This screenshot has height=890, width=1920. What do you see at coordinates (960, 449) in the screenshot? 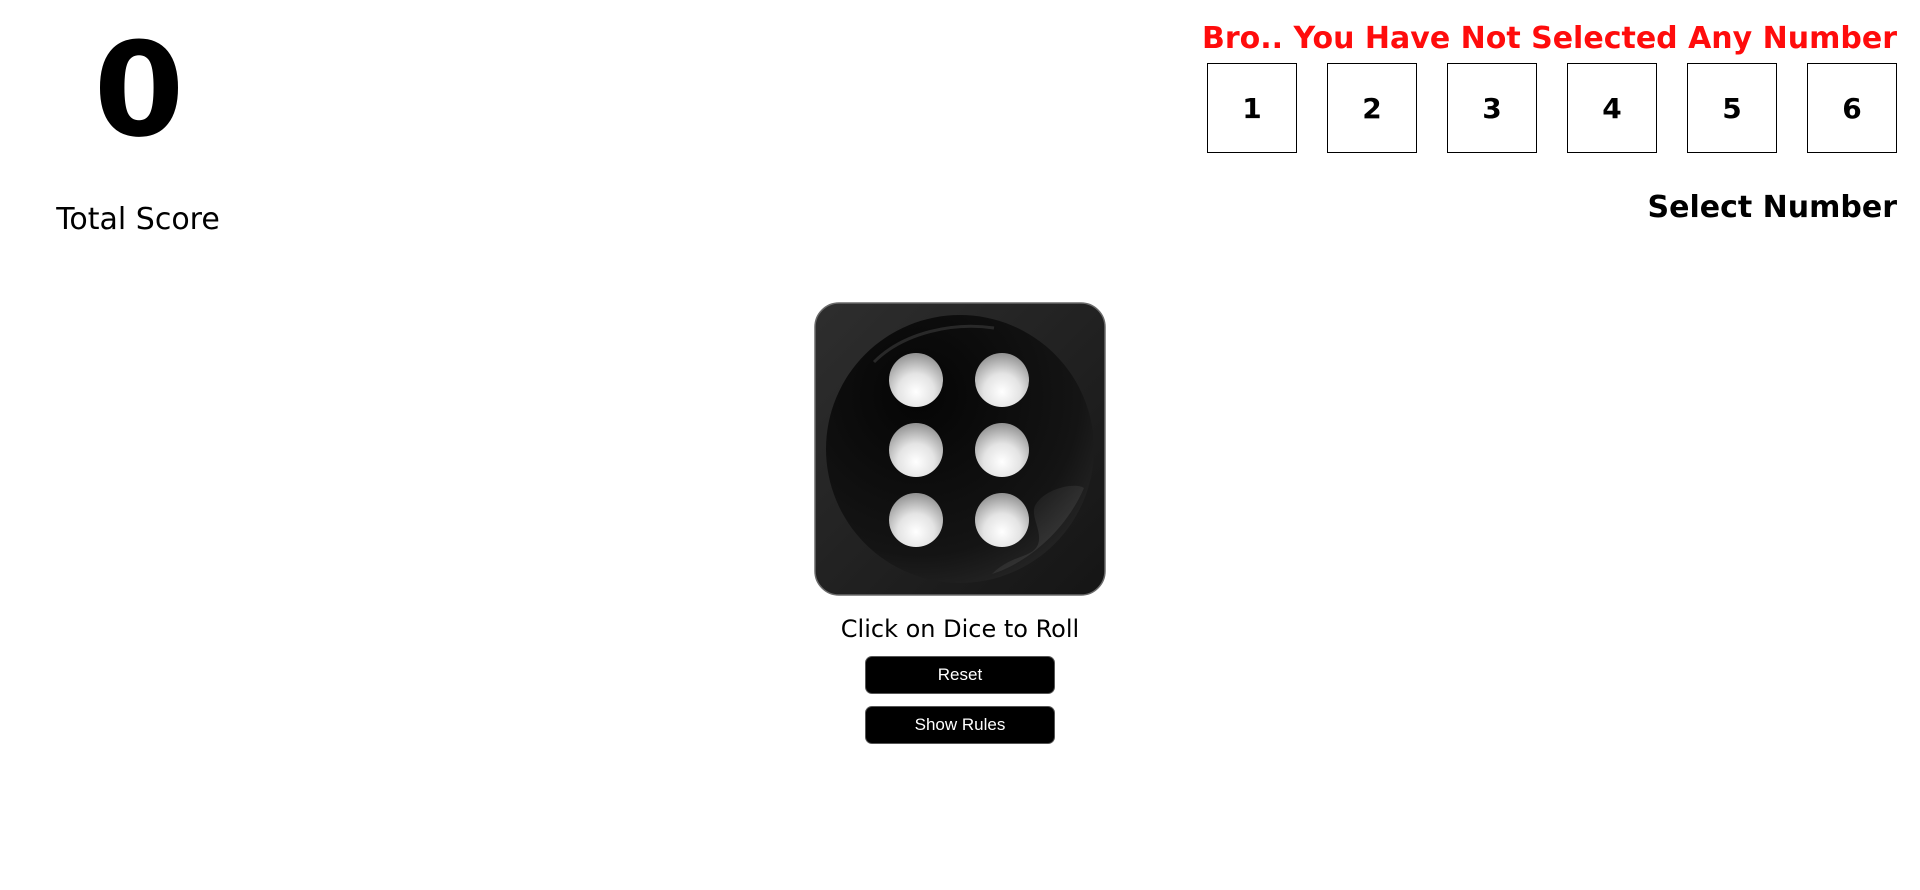
I see `dice-six-icon` at bounding box center [960, 449].